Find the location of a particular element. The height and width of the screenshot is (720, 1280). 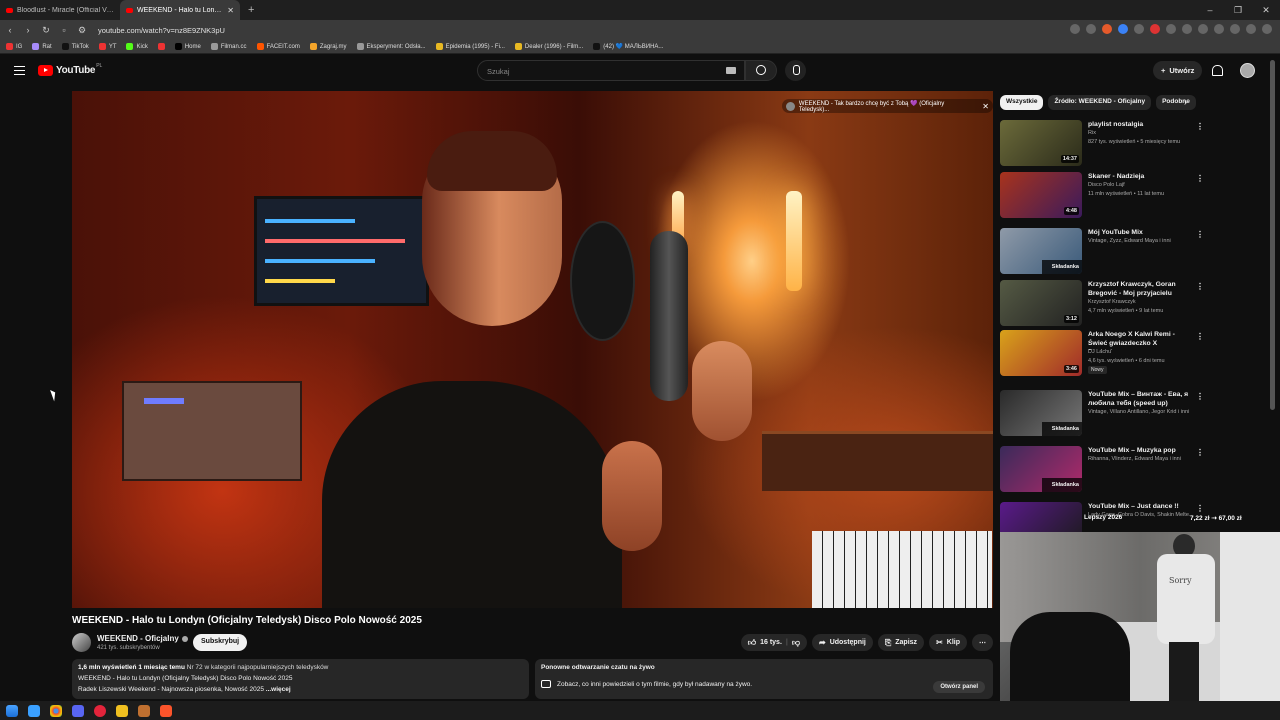

search-button is located at coordinates (761, 70).